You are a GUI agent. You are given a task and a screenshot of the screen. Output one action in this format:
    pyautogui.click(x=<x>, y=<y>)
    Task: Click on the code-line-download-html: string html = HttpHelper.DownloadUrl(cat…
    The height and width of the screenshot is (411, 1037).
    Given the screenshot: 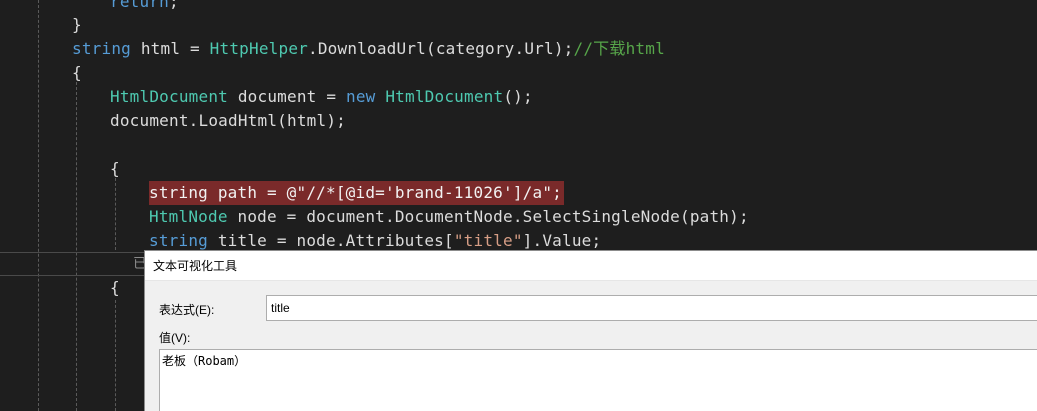 What is the action you would take?
    pyautogui.click(x=368, y=49)
    